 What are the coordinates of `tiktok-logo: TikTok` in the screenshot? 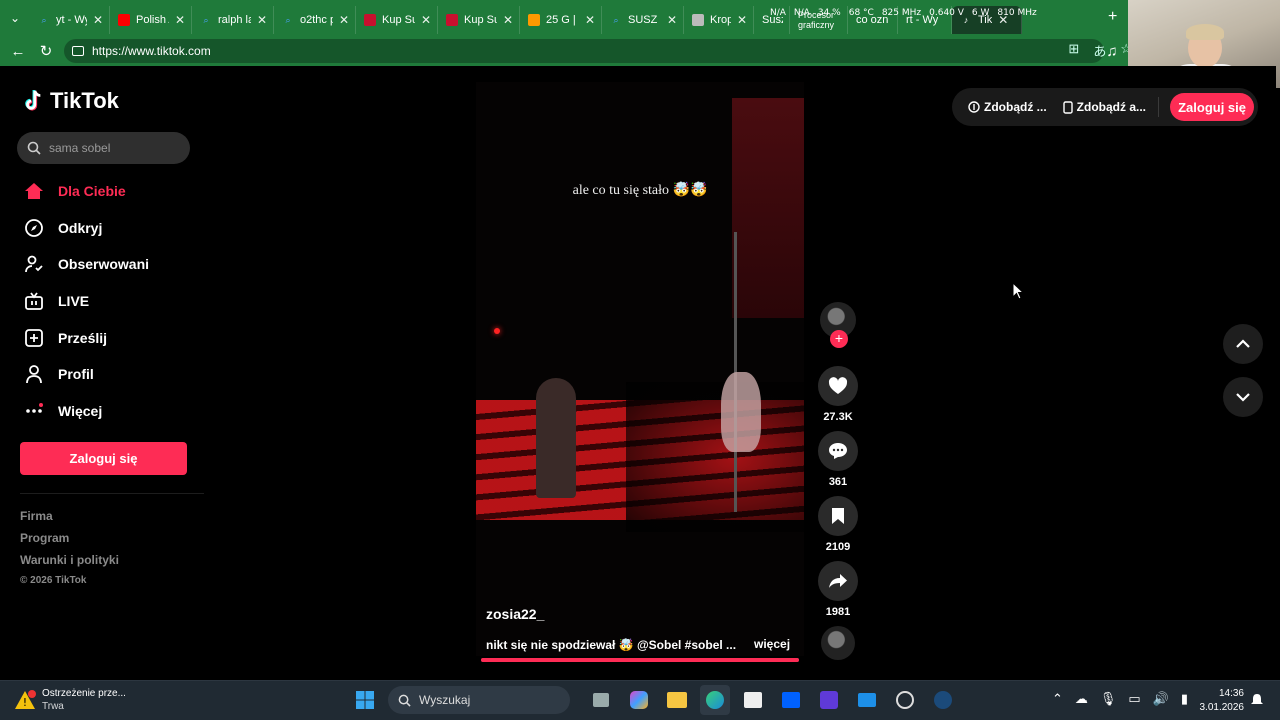 It's located at (70, 101).